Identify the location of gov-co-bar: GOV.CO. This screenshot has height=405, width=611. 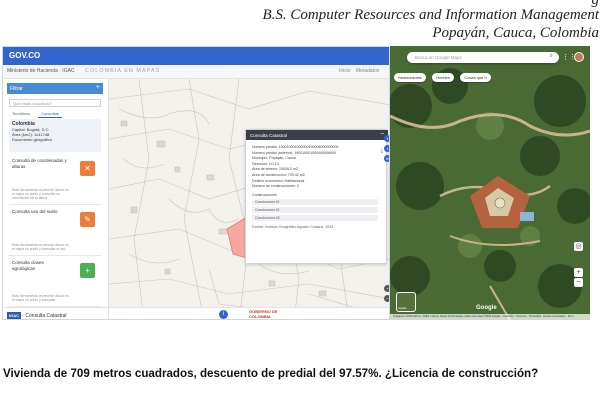
(196, 56).